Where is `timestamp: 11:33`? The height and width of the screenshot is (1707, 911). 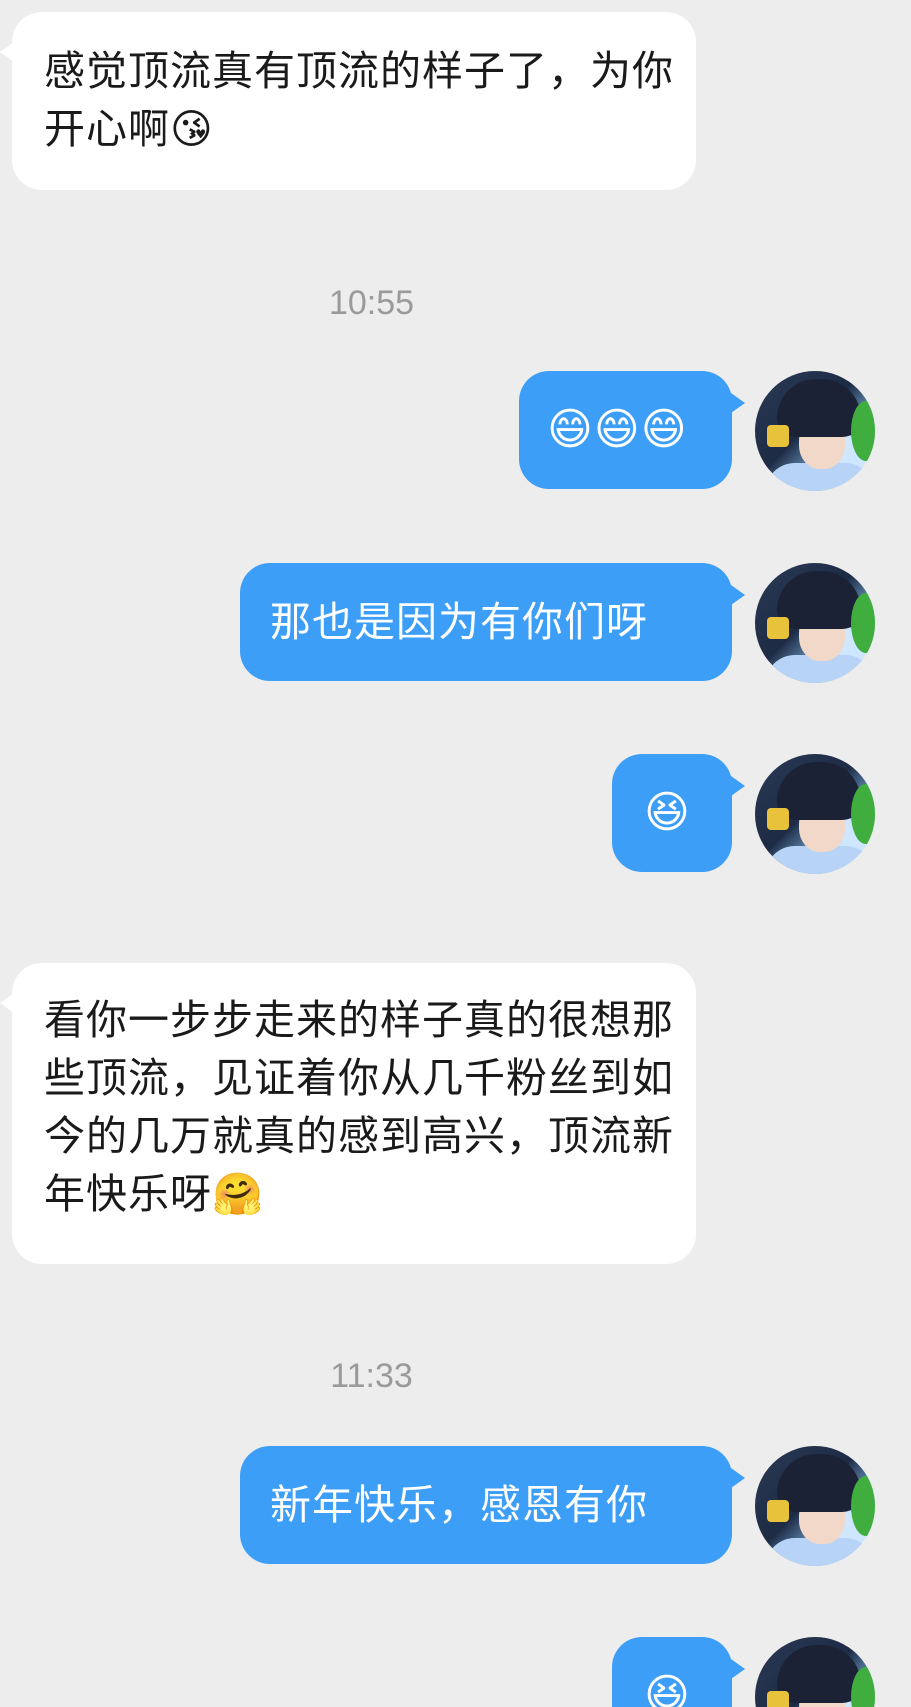 timestamp: 11:33 is located at coordinates (371, 1376).